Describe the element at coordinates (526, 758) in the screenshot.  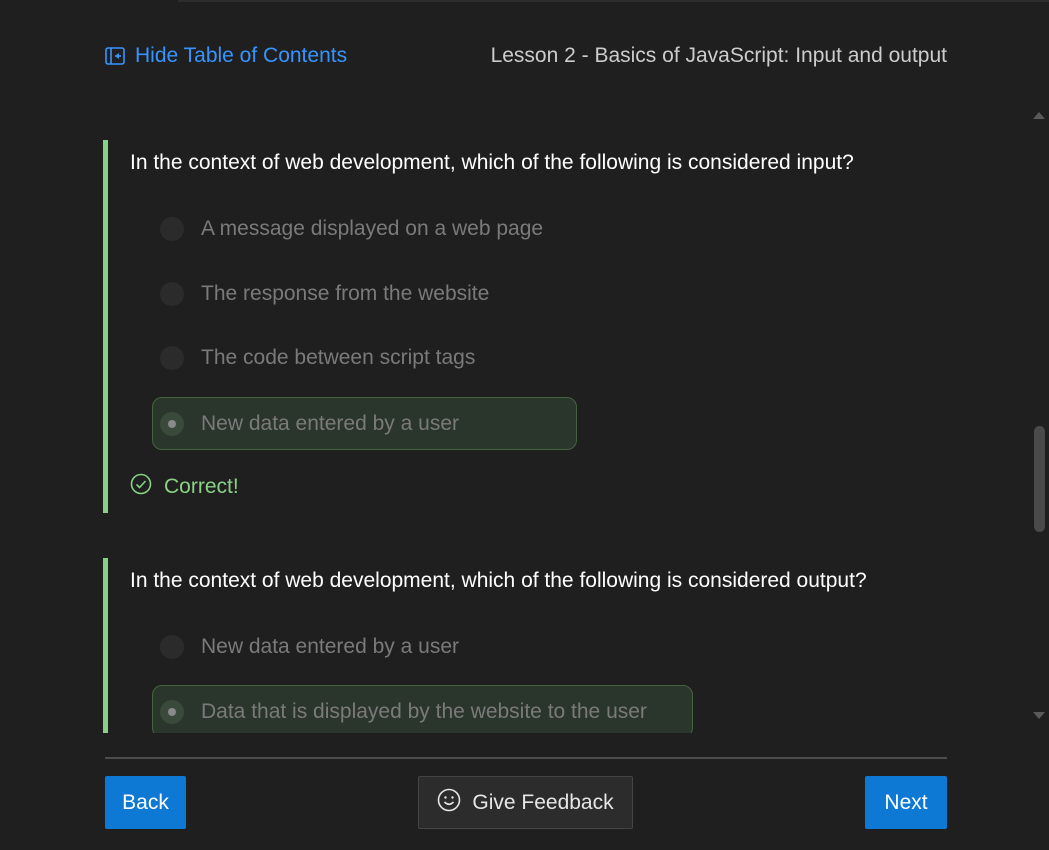
I see `footer-divider` at that location.